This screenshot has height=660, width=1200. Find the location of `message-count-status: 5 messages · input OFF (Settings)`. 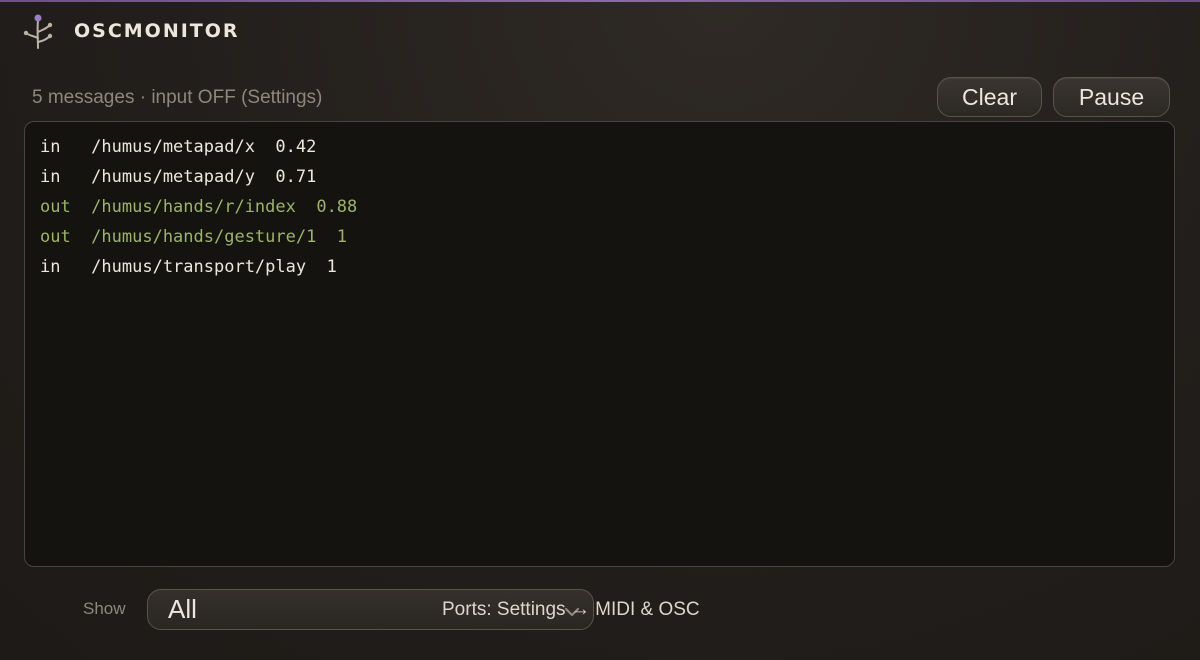

message-count-status: 5 messages · input OFF (Settings) is located at coordinates (177, 97).